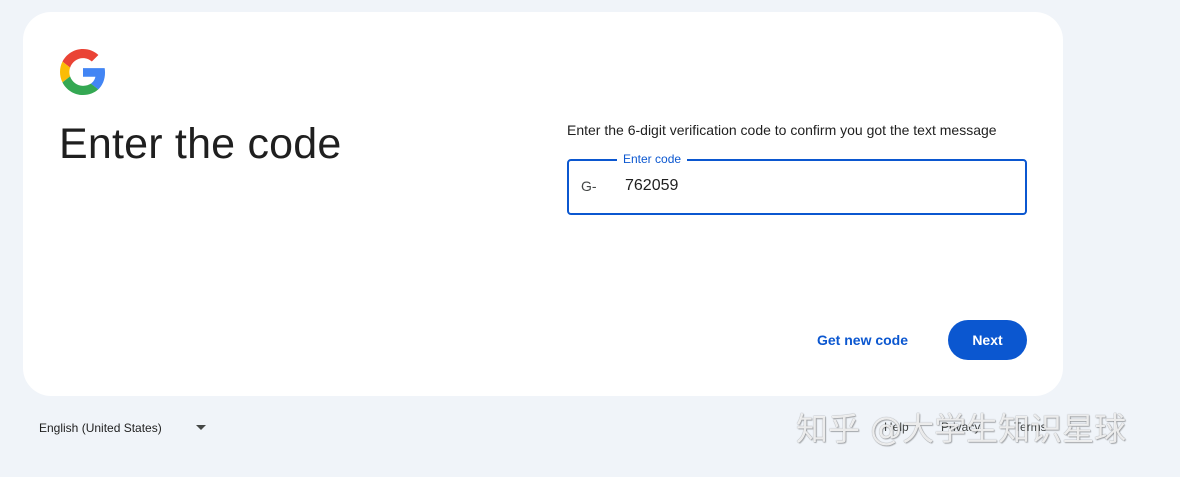  Describe the element at coordinates (1030, 427) in the screenshot. I see `terms-link: Terms` at that location.